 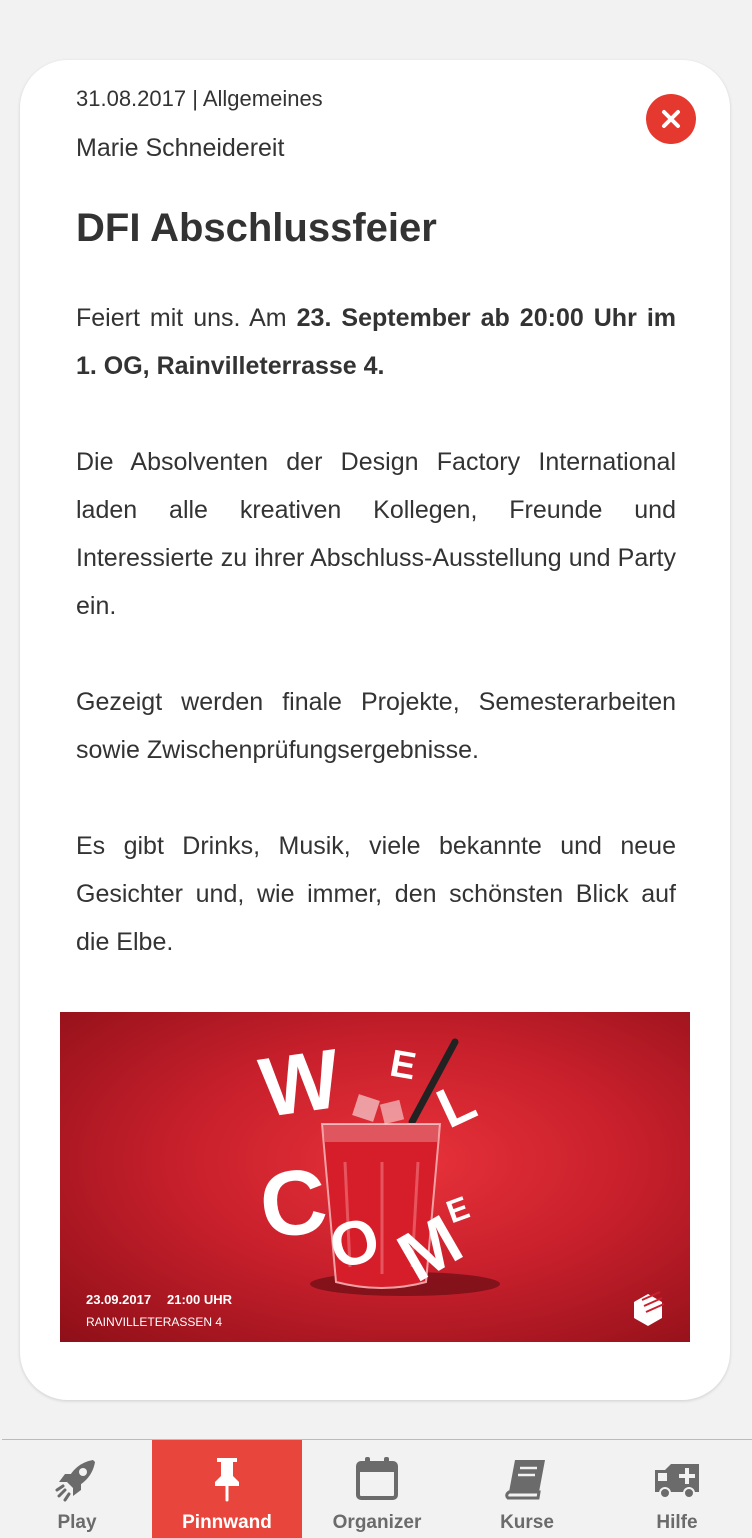 I want to click on poster-letter: C, so click(x=293, y=1204).